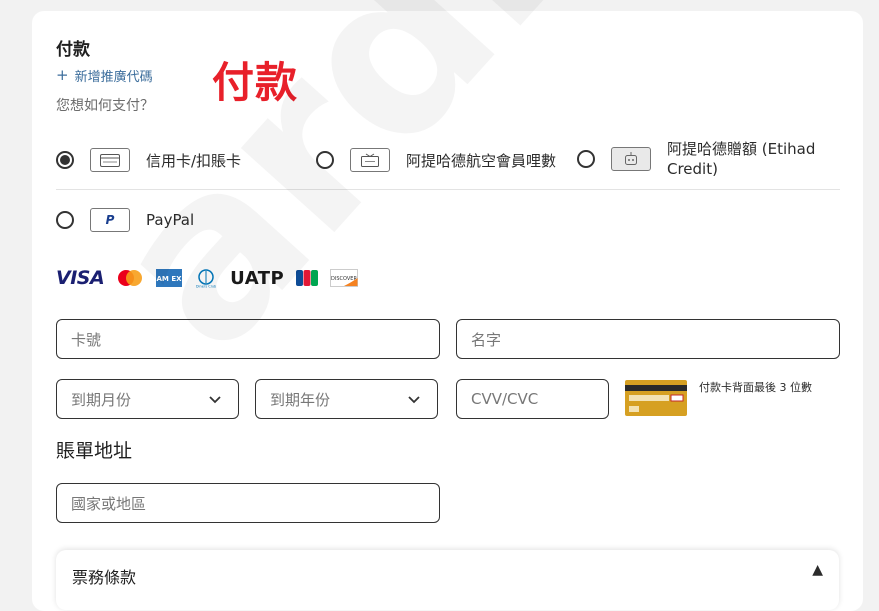 Image resolution: width=879 pixels, height=611 pixels. I want to click on visa-logo: VISA, so click(80, 278).